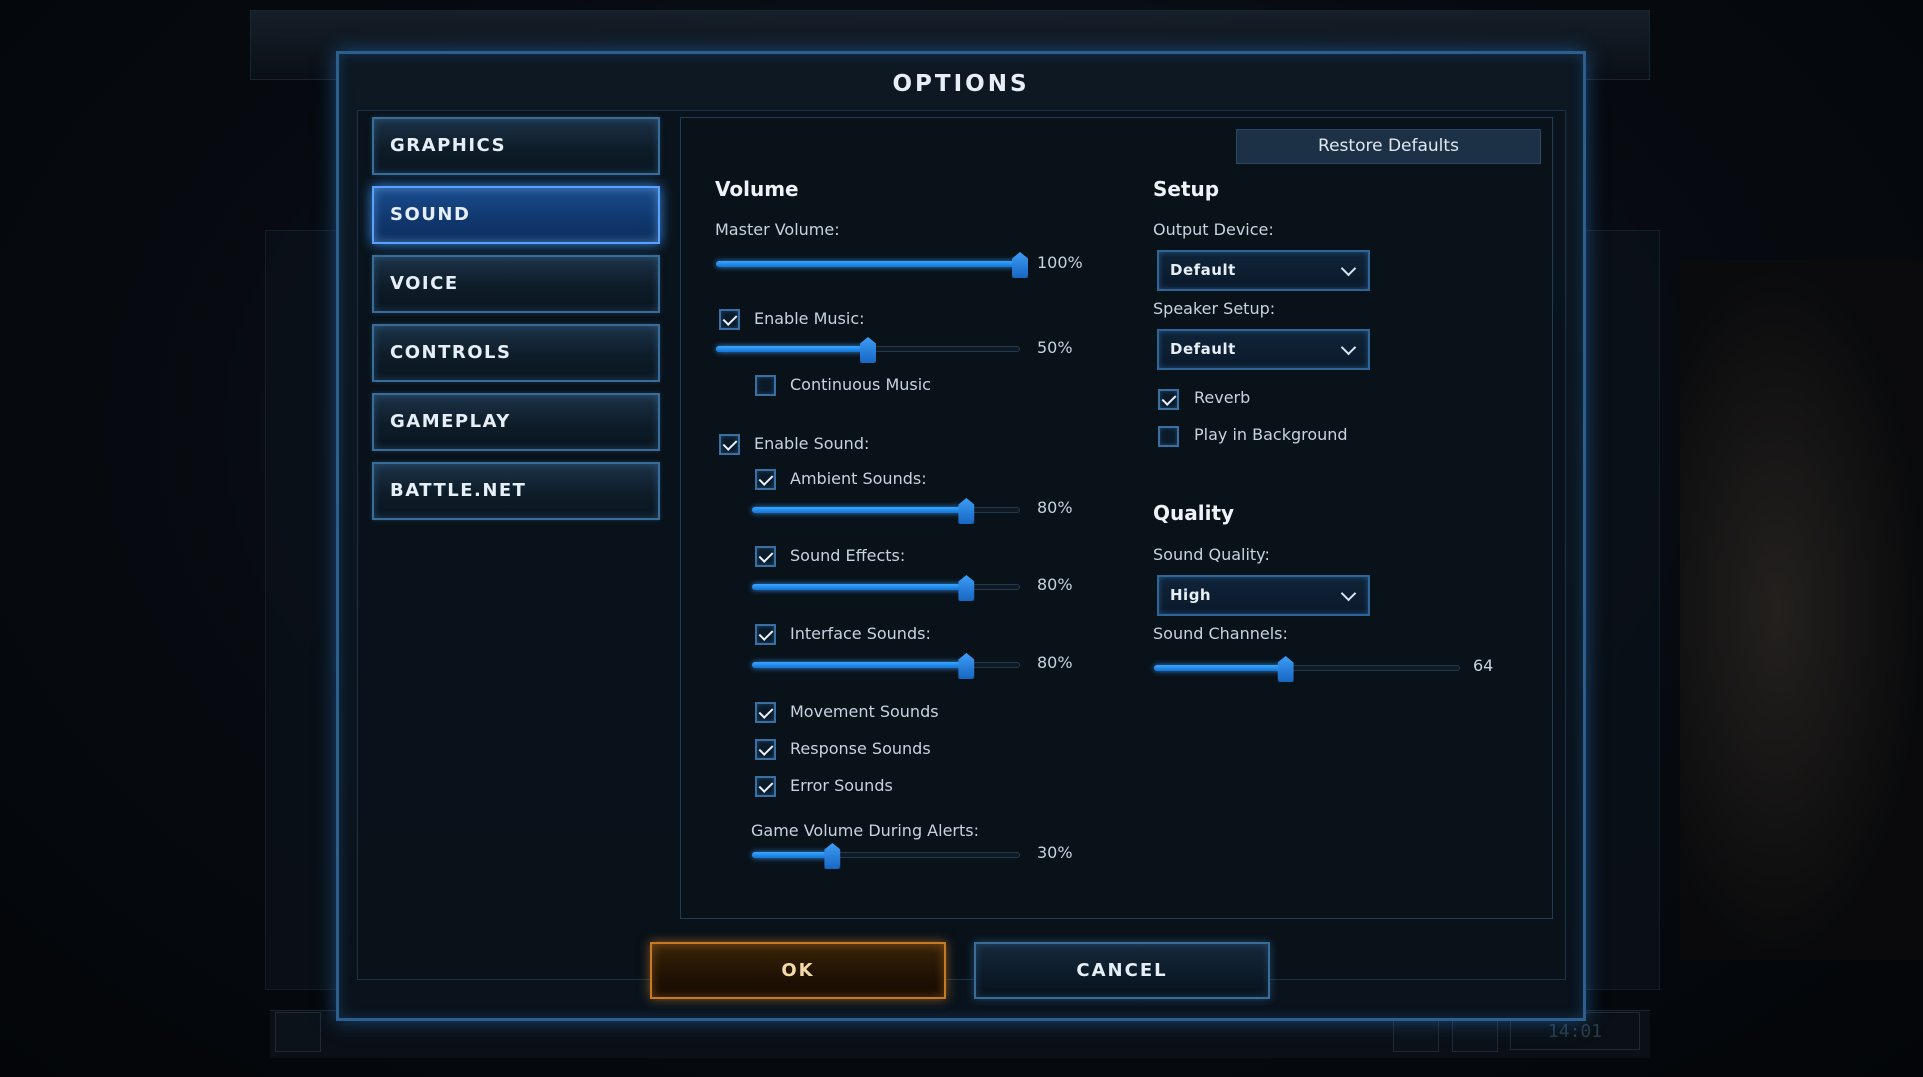 This screenshot has width=1923, height=1077. I want to click on play-in-background-checkbox, so click(1168, 436).